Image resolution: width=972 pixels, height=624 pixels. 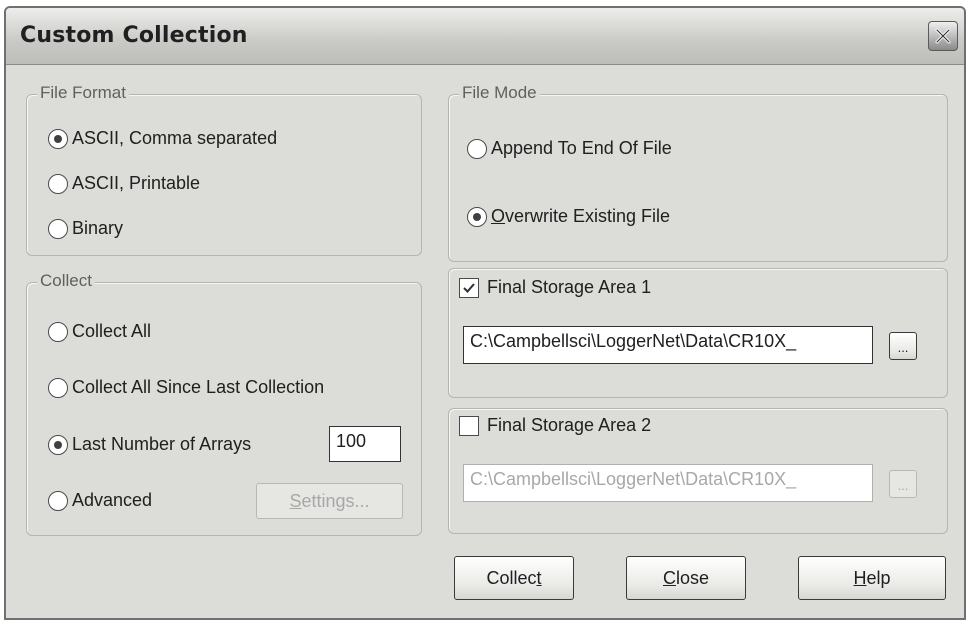 What do you see at coordinates (83, 93) in the screenshot?
I see `file-format-legend: File Format` at bounding box center [83, 93].